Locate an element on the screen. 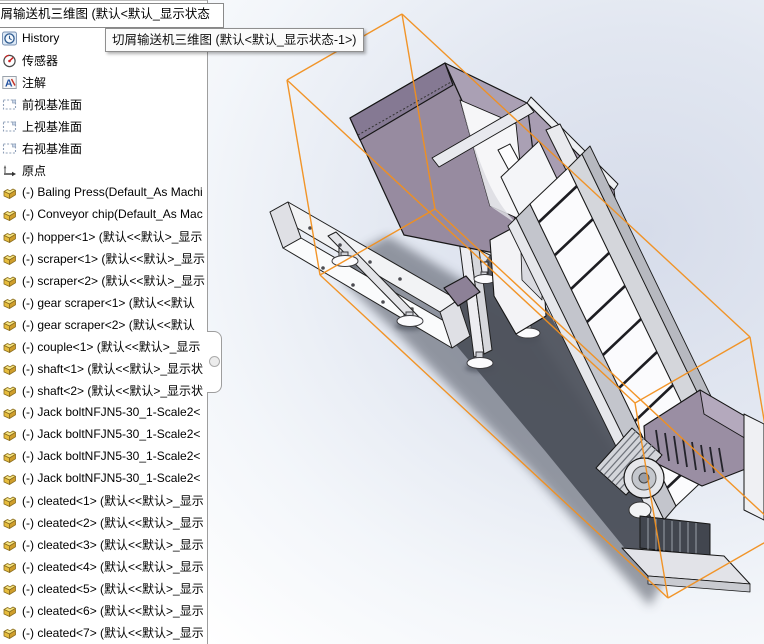  tree-item: (-) gear scraper<2> (默认<<默认 is located at coordinates (103, 324).